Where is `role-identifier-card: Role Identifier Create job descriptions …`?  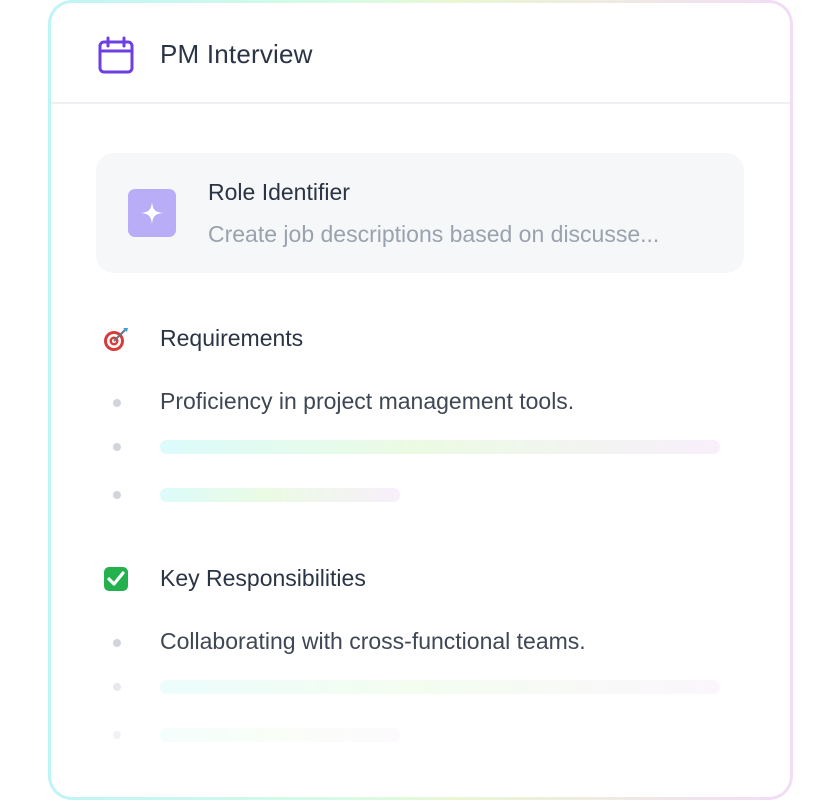 role-identifier-card: Role Identifier Create job descriptions … is located at coordinates (420, 213).